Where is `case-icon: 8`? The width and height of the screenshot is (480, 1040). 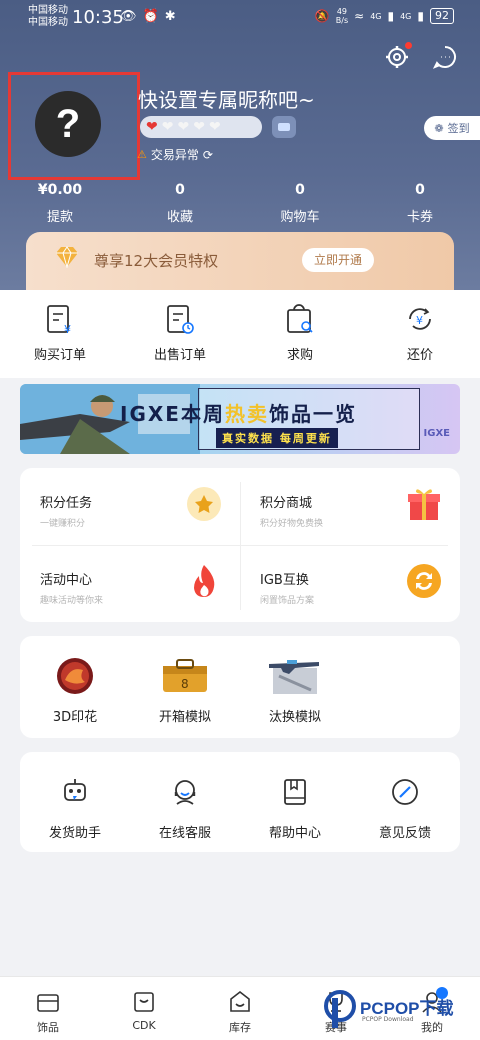 case-icon: 8 is located at coordinates (185, 675).